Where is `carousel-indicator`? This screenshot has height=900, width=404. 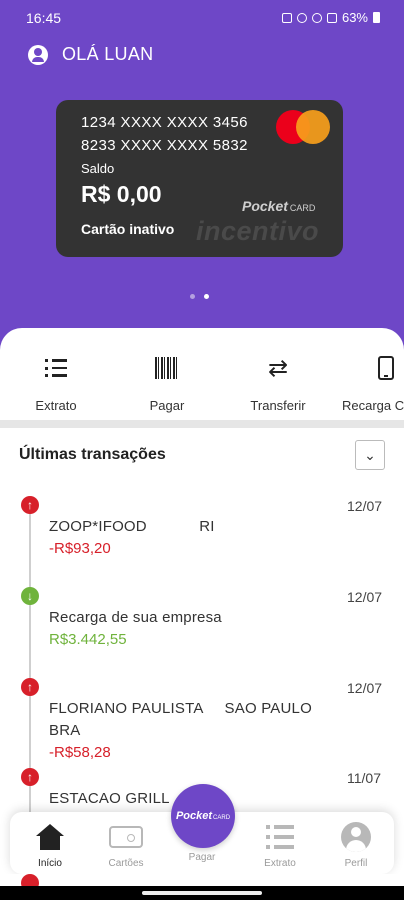 carousel-indicator is located at coordinates (199, 296).